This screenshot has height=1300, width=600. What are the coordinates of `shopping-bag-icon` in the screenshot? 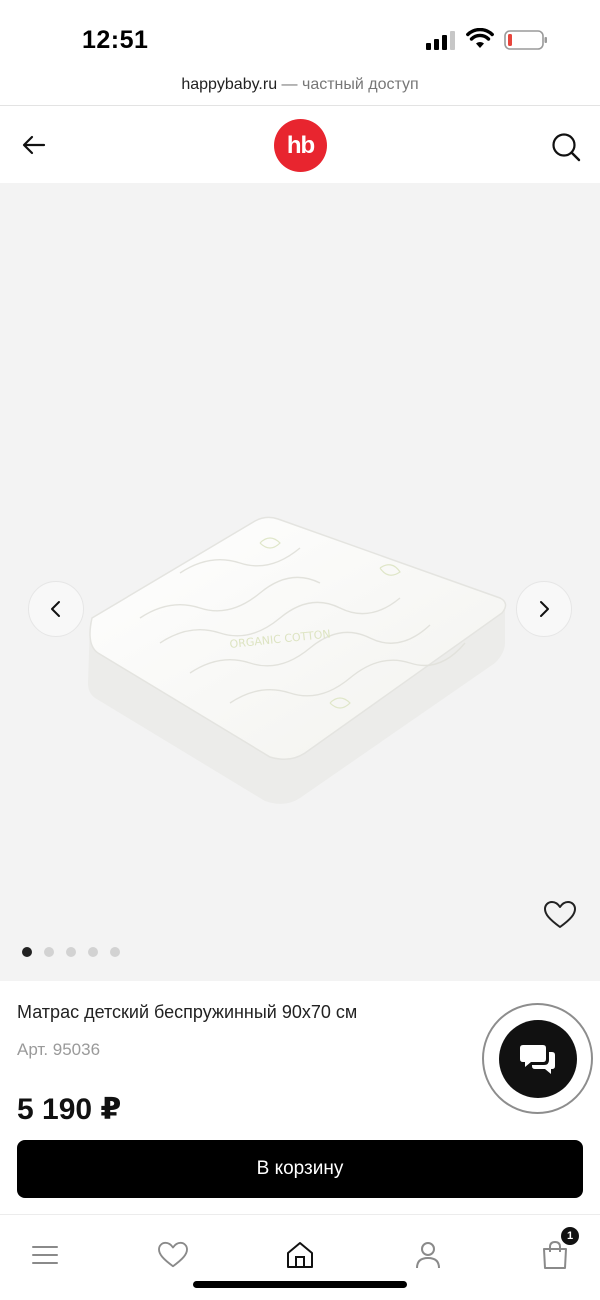 It's located at (555, 1254).